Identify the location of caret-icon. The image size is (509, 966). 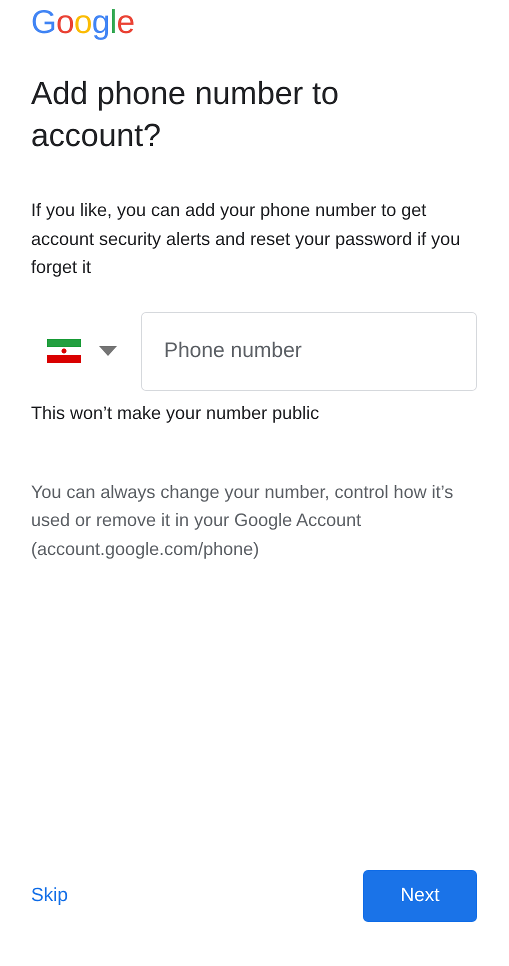
(108, 351).